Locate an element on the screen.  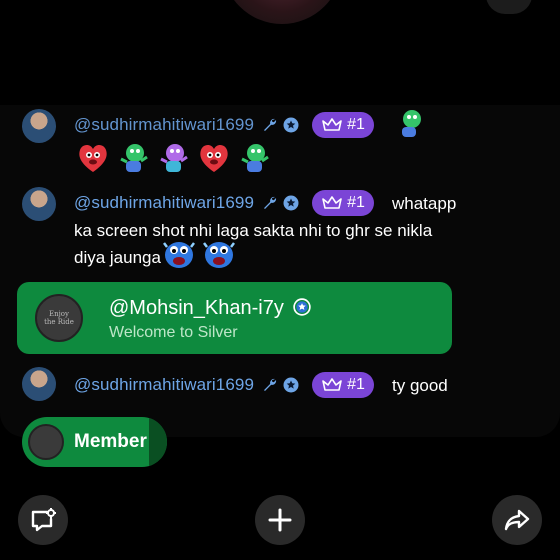
member-button: Member is located at coordinates (94, 442).